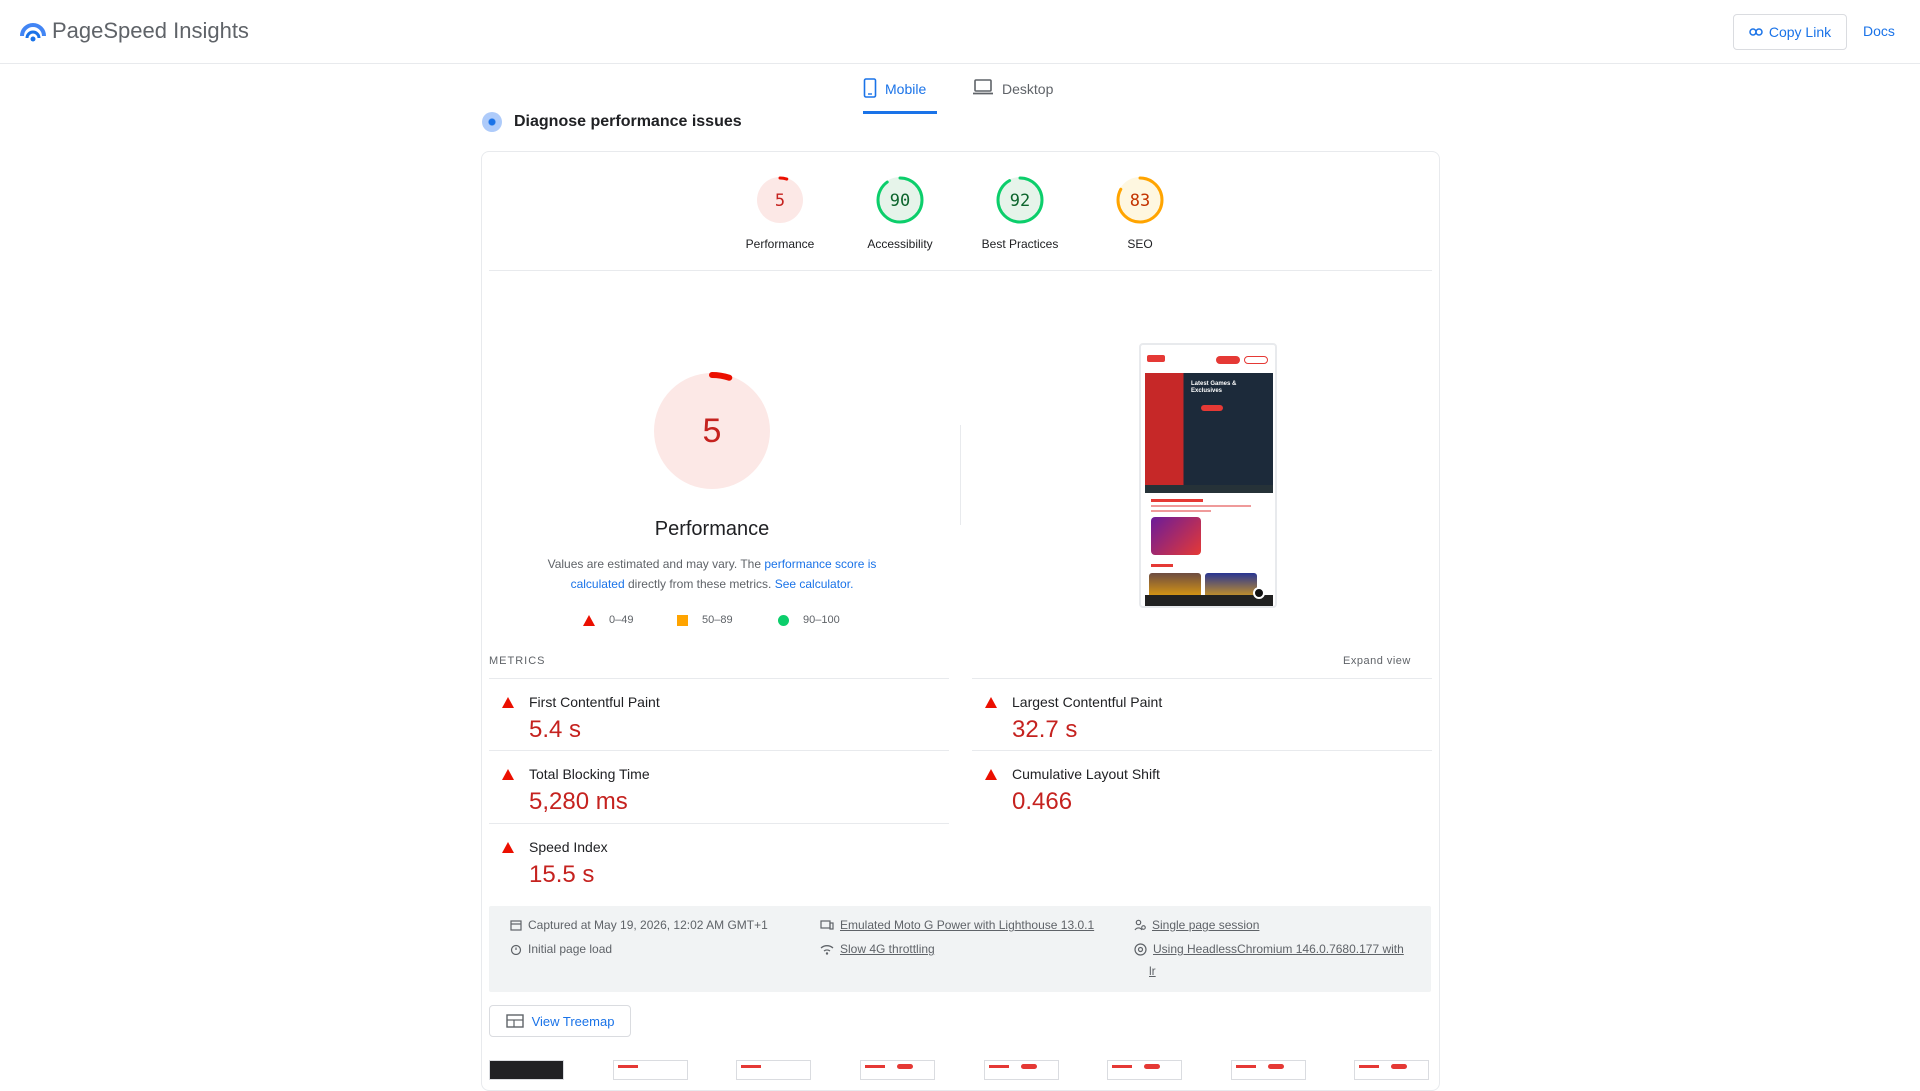 This screenshot has width=1920, height=1091. What do you see at coordinates (1028, 89) in the screenshot?
I see `tab-desktop-label: Desktop` at bounding box center [1028, 89].